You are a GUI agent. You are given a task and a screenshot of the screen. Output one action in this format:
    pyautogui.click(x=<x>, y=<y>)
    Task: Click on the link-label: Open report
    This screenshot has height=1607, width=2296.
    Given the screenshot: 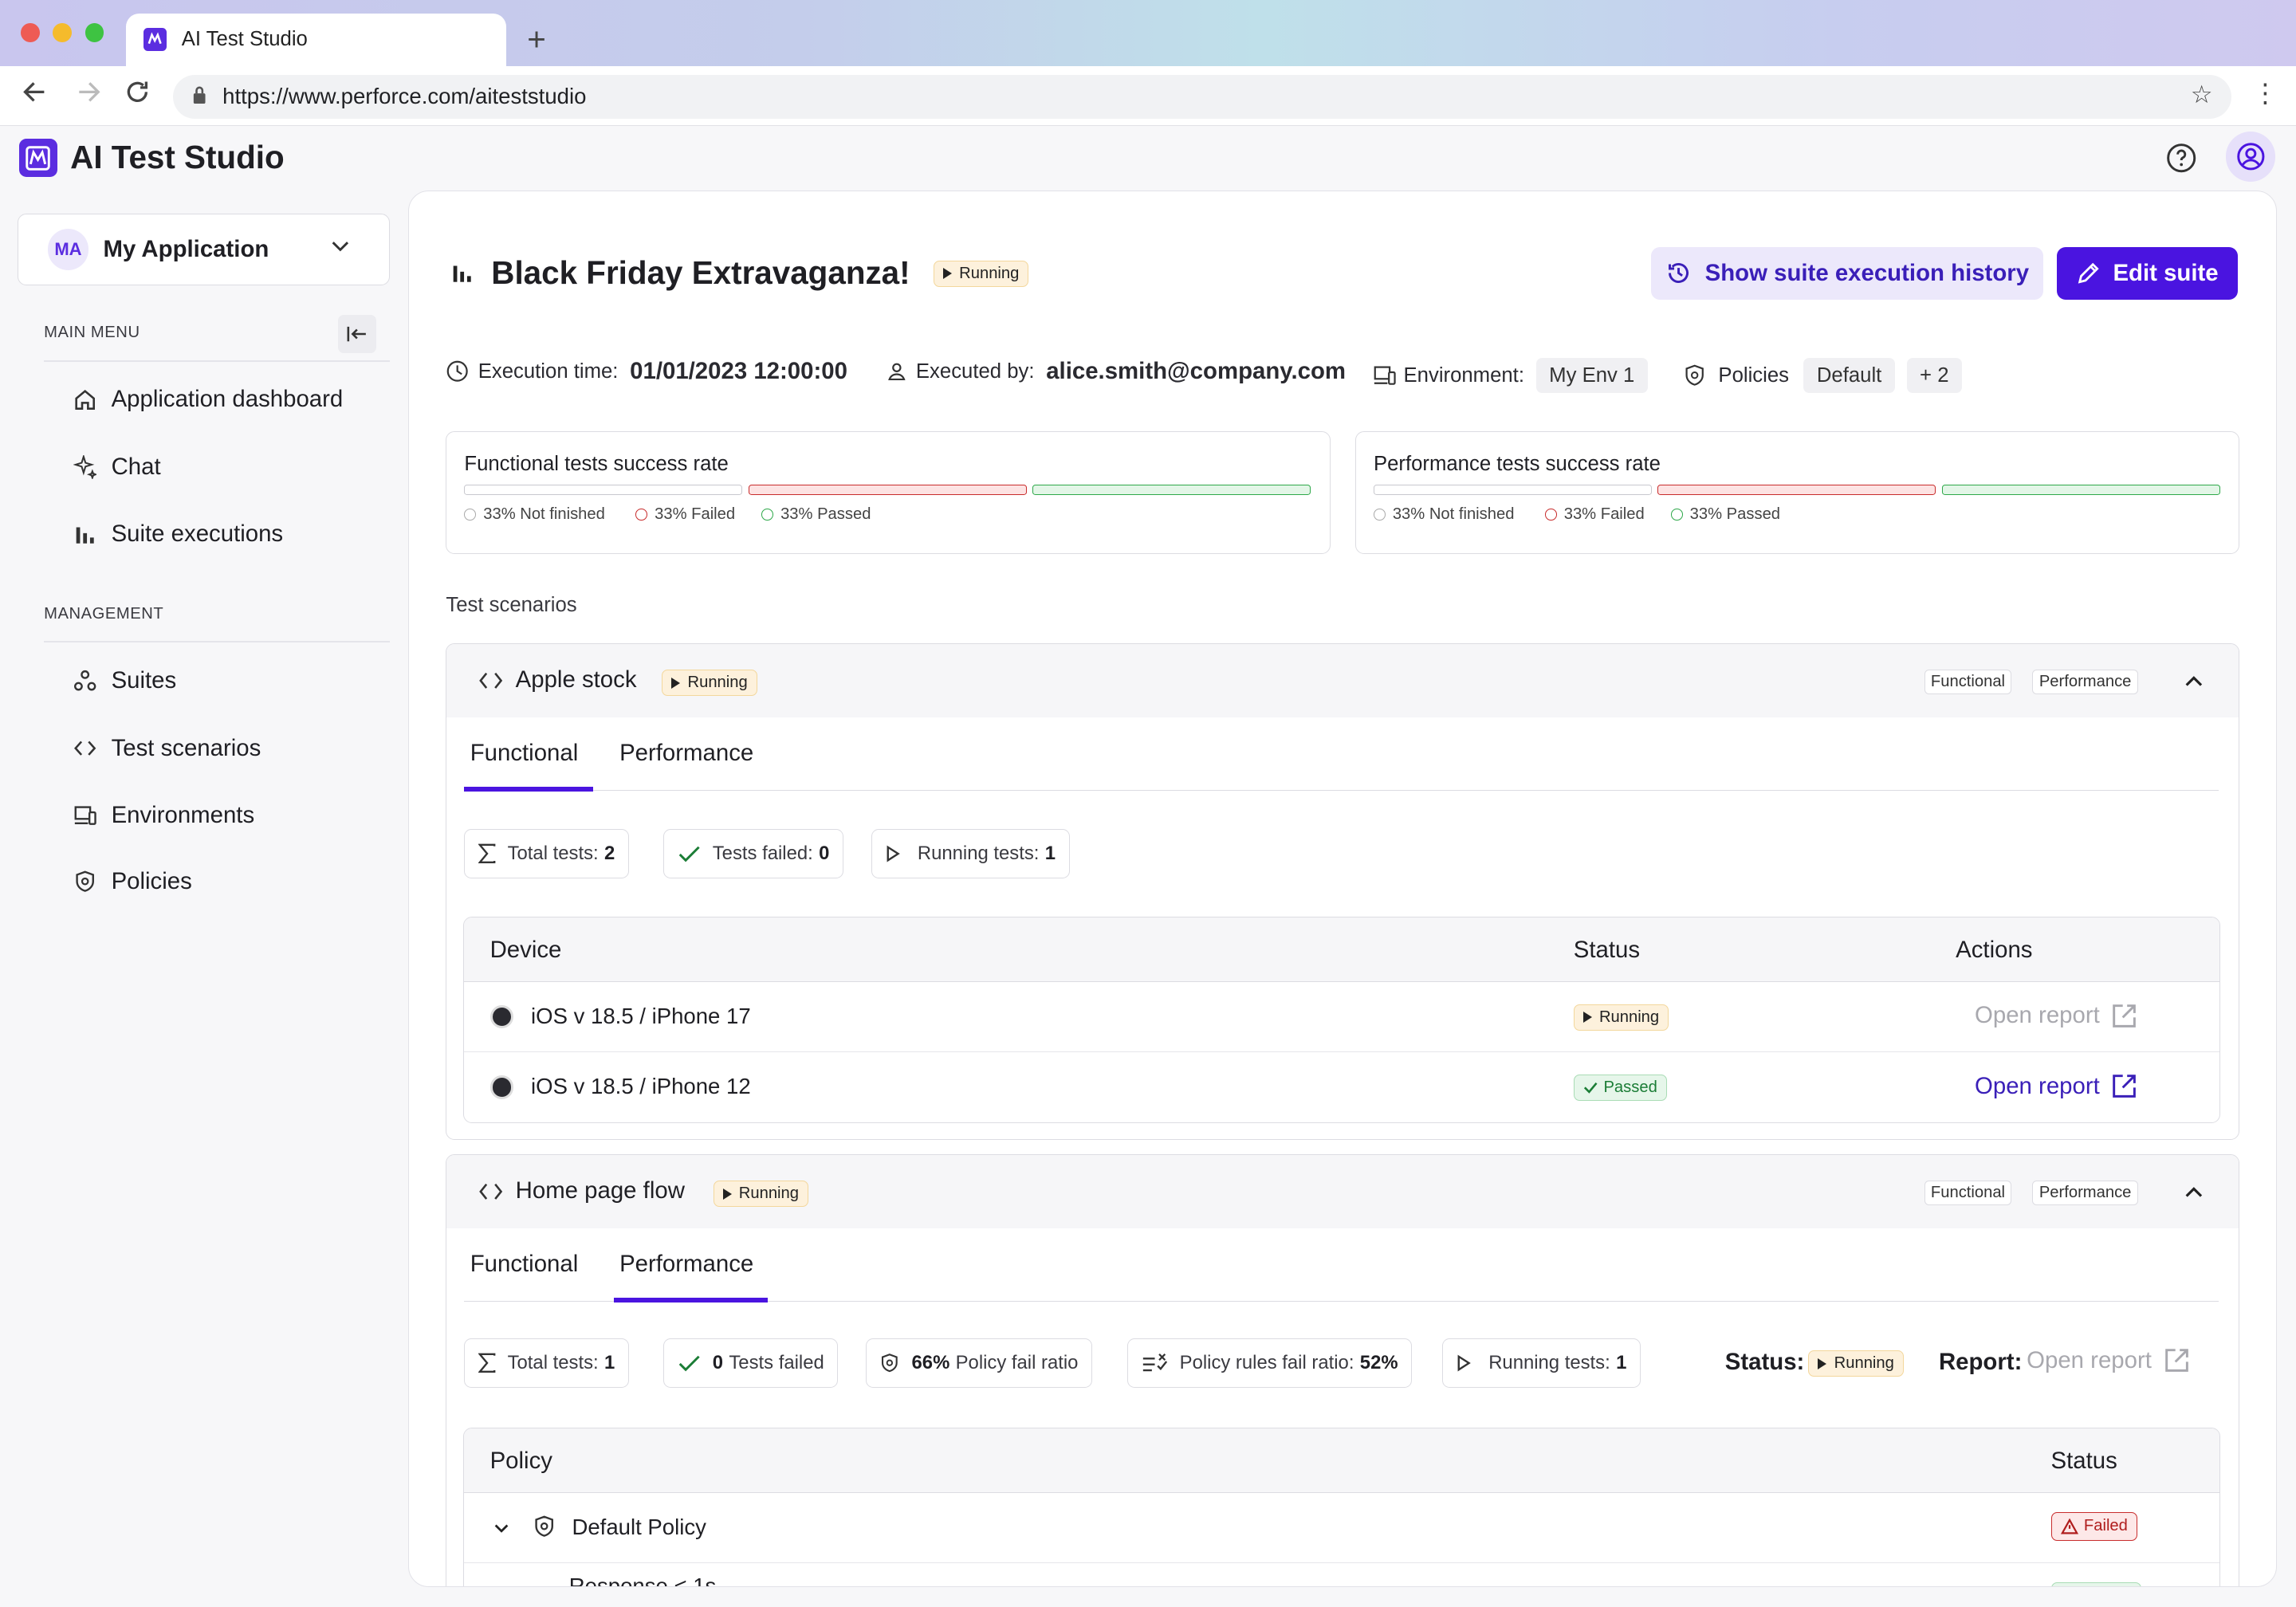 What is the action you would take?
    pyautogui.click(x=2037, y=1015)
    